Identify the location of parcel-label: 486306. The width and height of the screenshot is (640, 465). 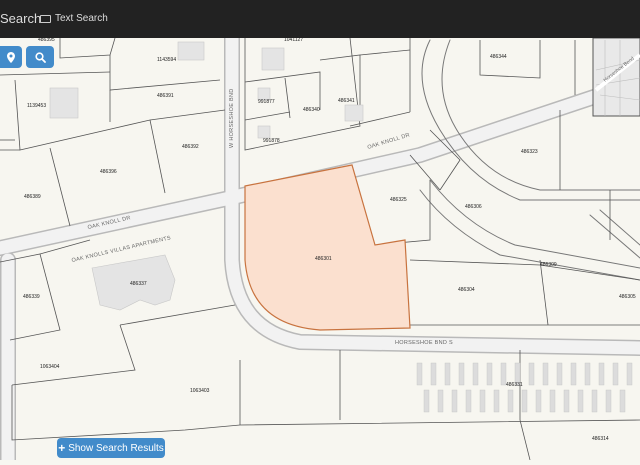
(473, 207).